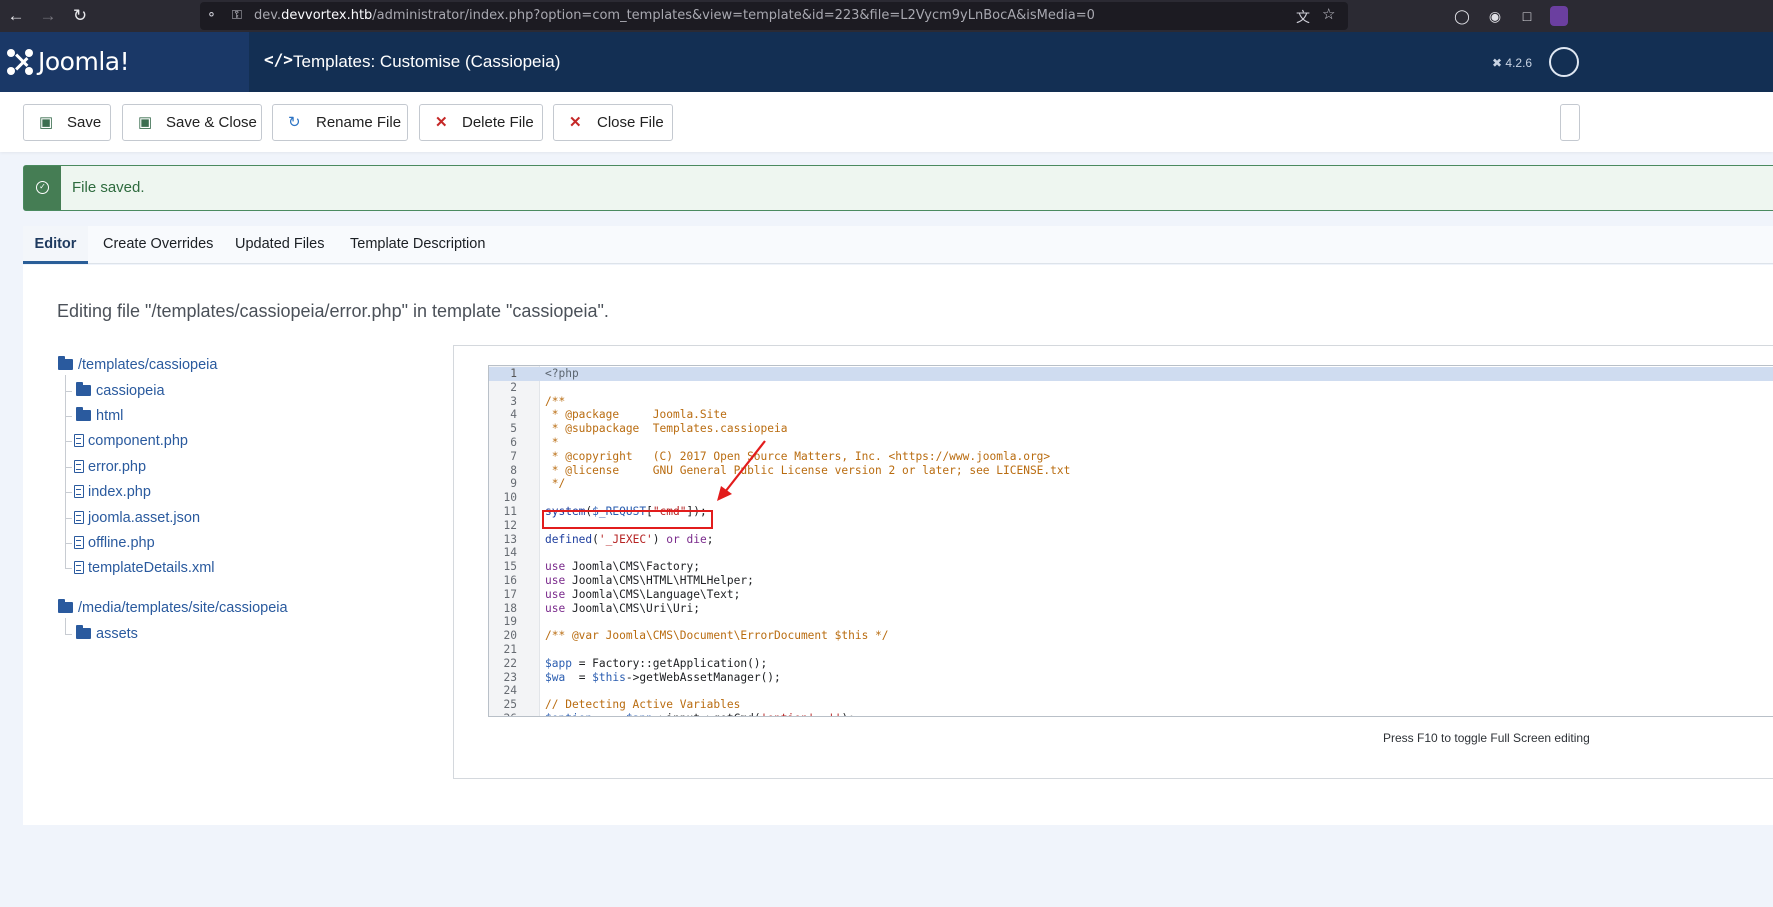  I want to click on file-icon, so click(79, 567).